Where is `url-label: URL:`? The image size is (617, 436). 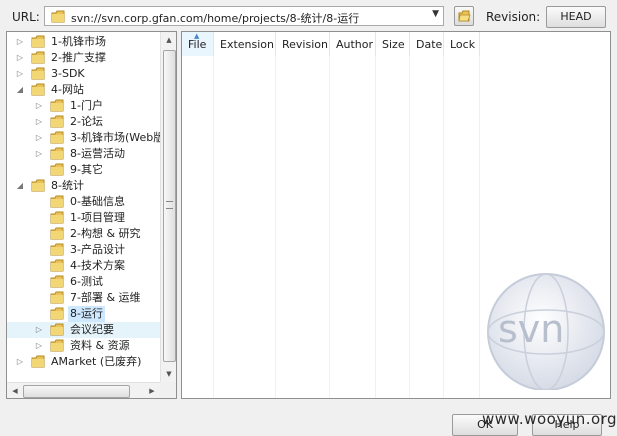 url-label: URL: is located at coordinates (26, 17).